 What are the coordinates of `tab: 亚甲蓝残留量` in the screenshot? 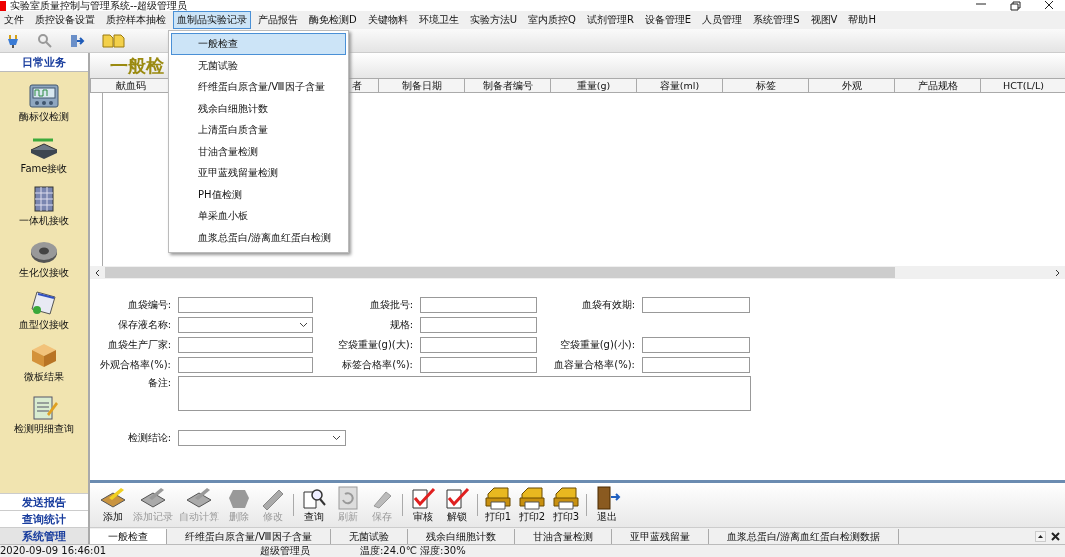 It's located at (660, 536).